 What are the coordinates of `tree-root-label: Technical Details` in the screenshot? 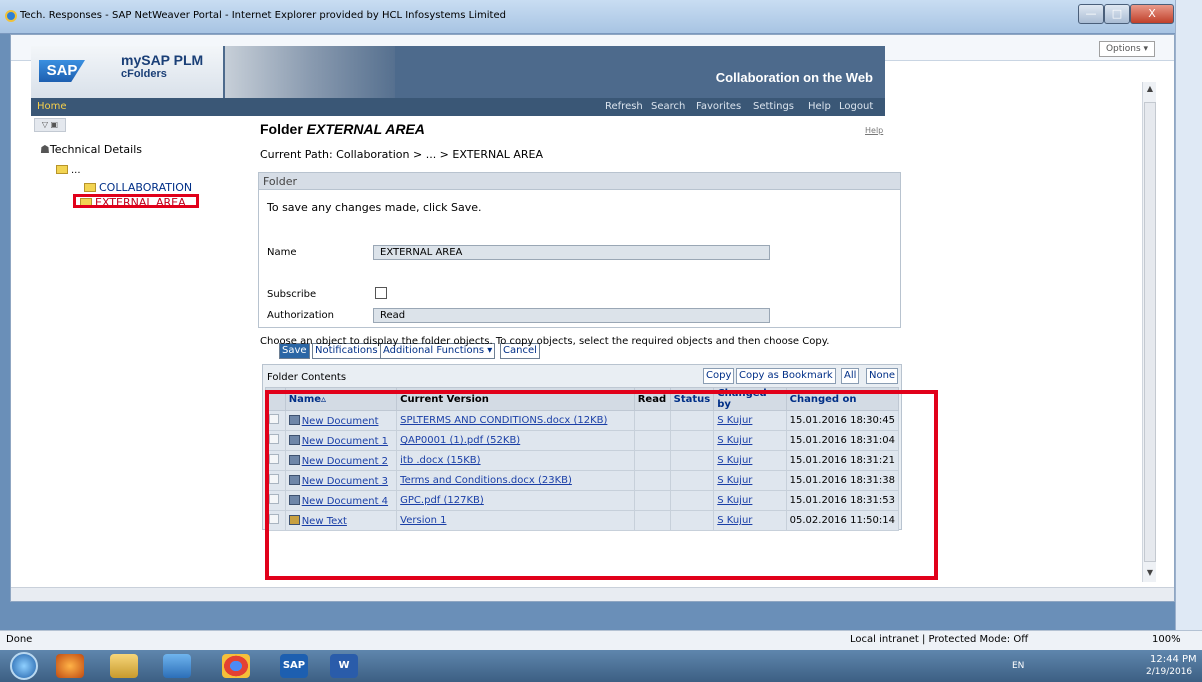 It's located at (96, 149).